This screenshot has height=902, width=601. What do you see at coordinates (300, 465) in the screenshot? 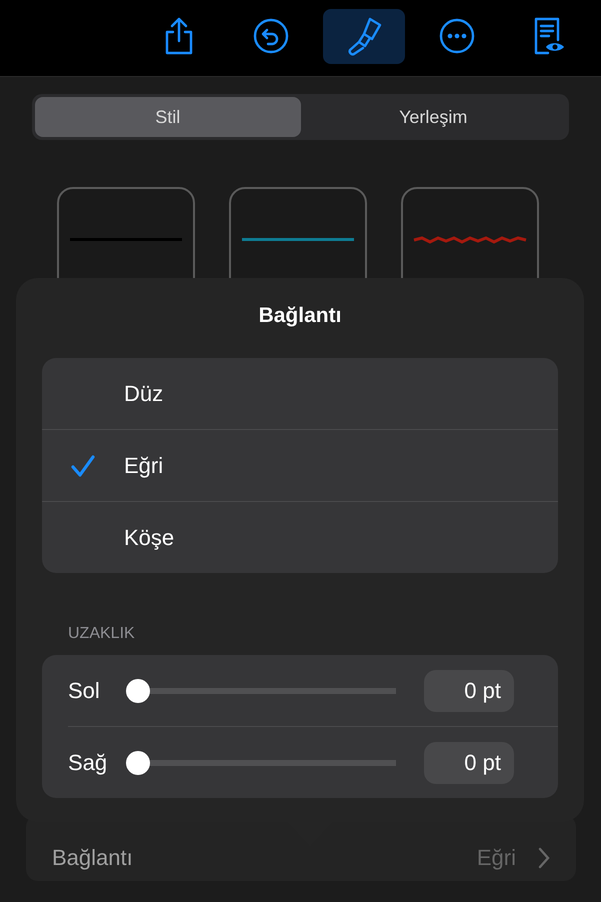
I see `option-item: Eğri` at bounding box center [300, 465].